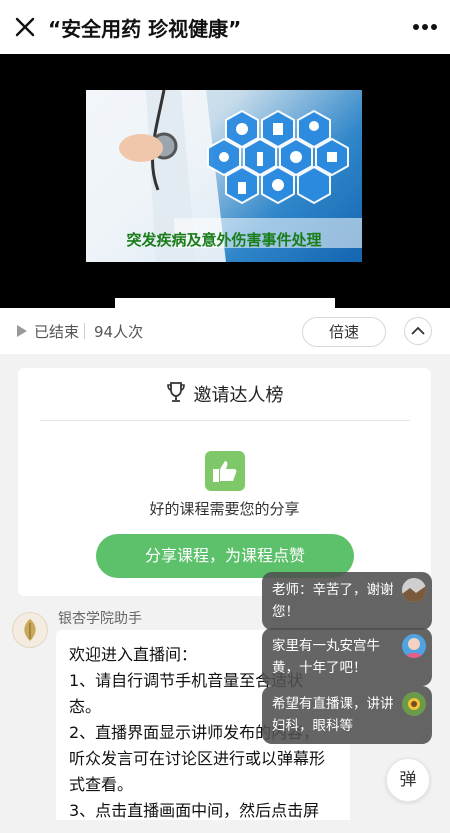  I want to click on live-status-label: 已结束, so click(57, 332).